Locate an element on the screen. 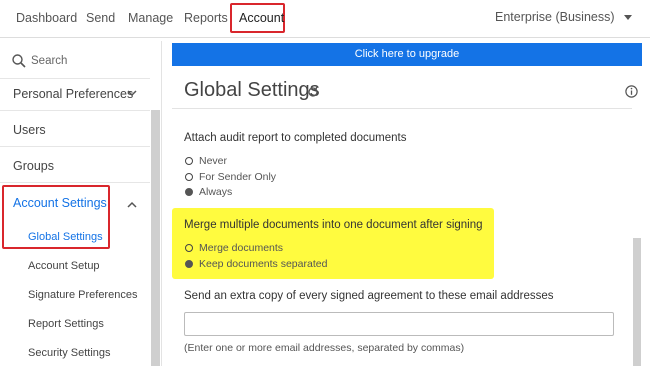 The image size is (650, 366). account-menu: Enterprise (Business) is located at coordinates (563, 17).